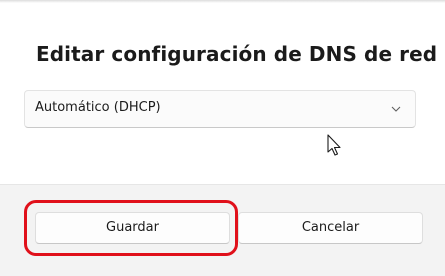 Image resolution: width=445 pixels, height=276 pixels. I want to click on save-button-highlight, so click(131, 228).